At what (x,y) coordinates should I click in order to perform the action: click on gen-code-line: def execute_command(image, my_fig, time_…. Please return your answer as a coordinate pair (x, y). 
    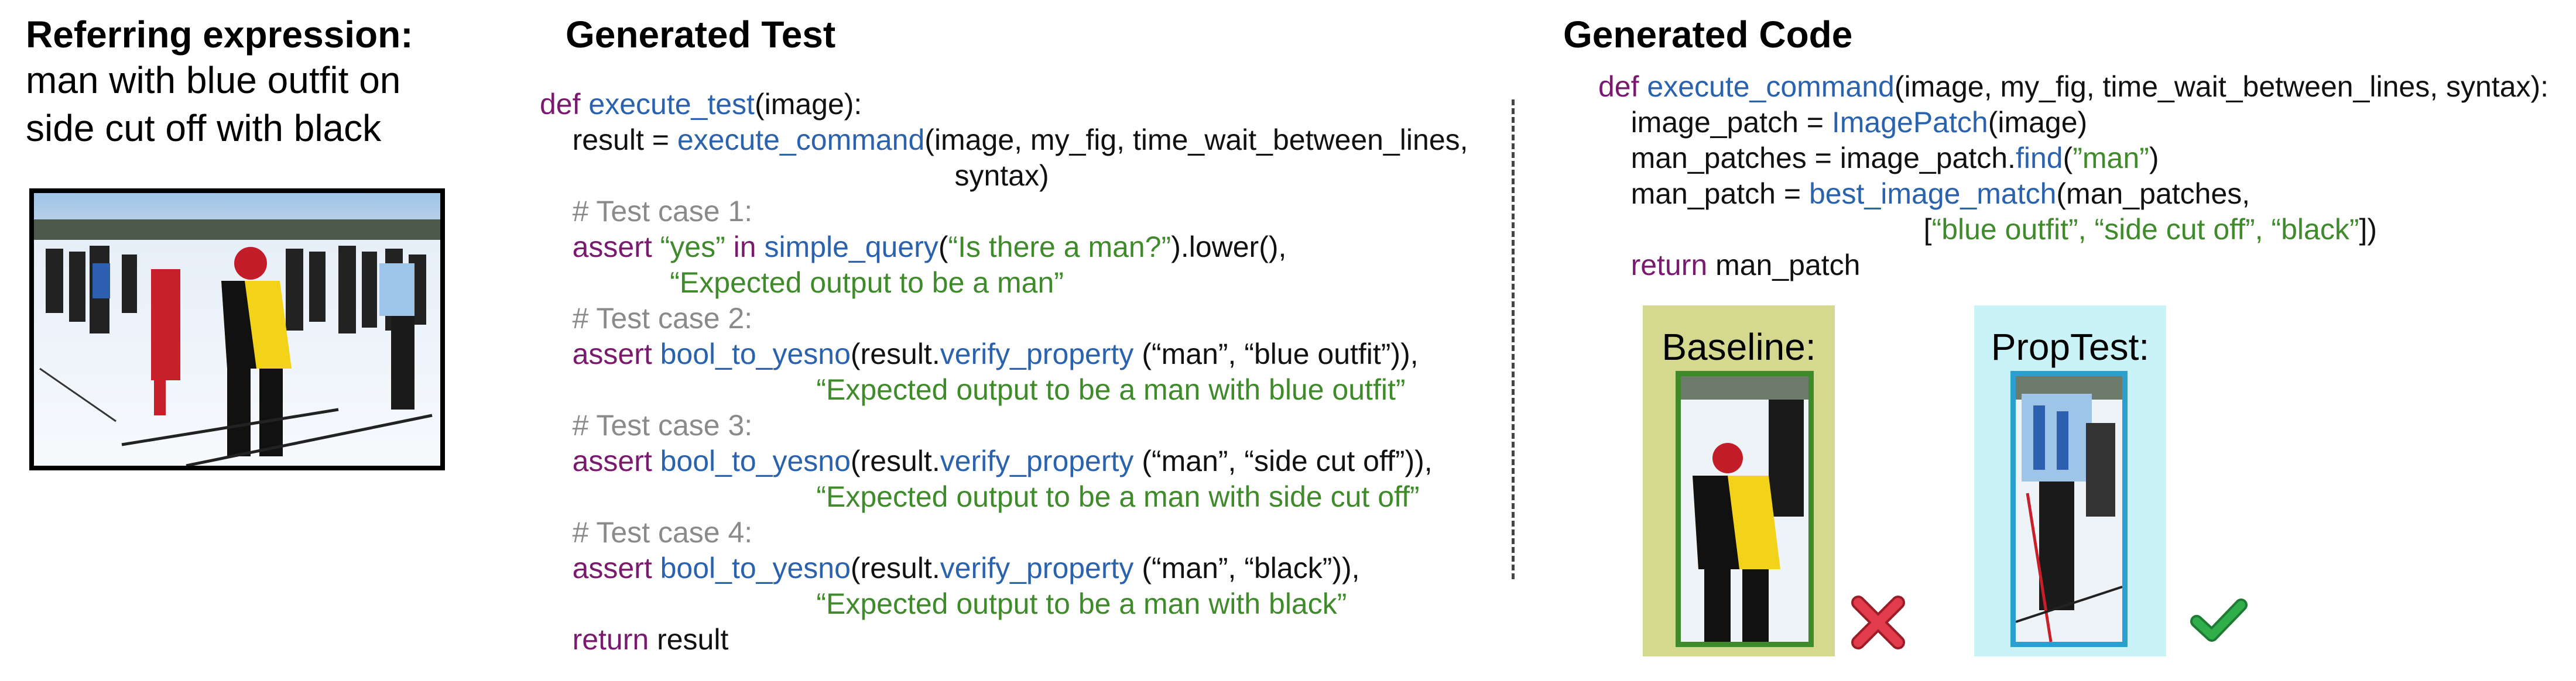
    Looking at the image, I should click on (2073, 87).